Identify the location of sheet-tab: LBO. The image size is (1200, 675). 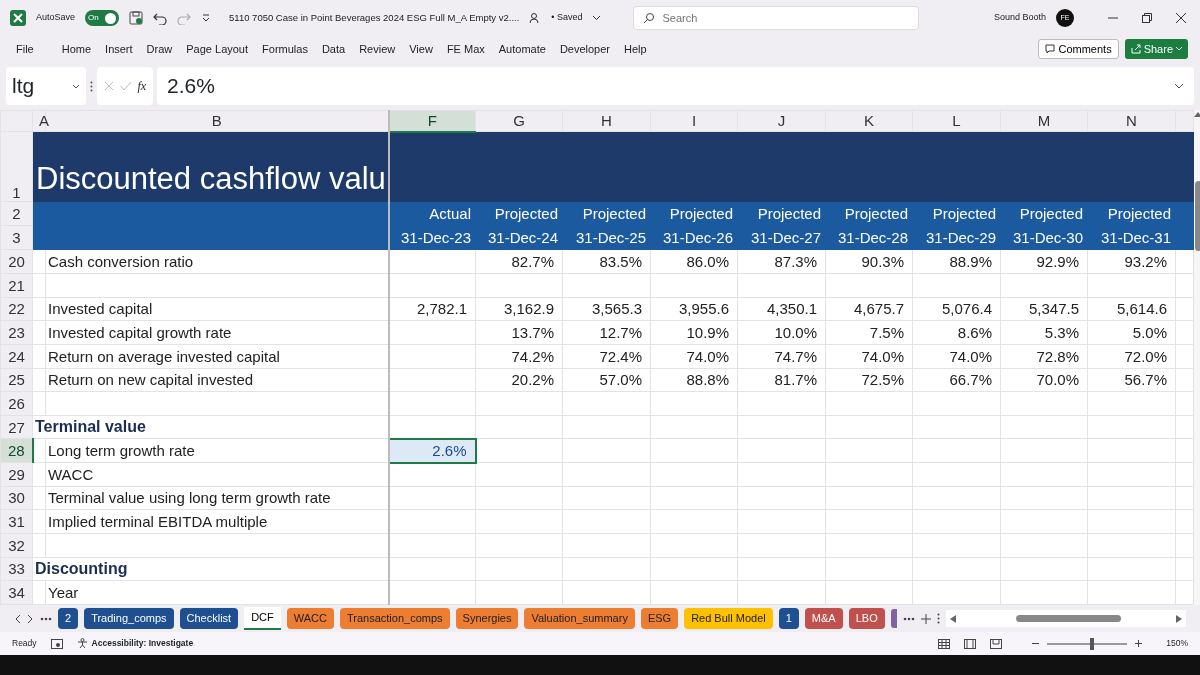
(866, 618).